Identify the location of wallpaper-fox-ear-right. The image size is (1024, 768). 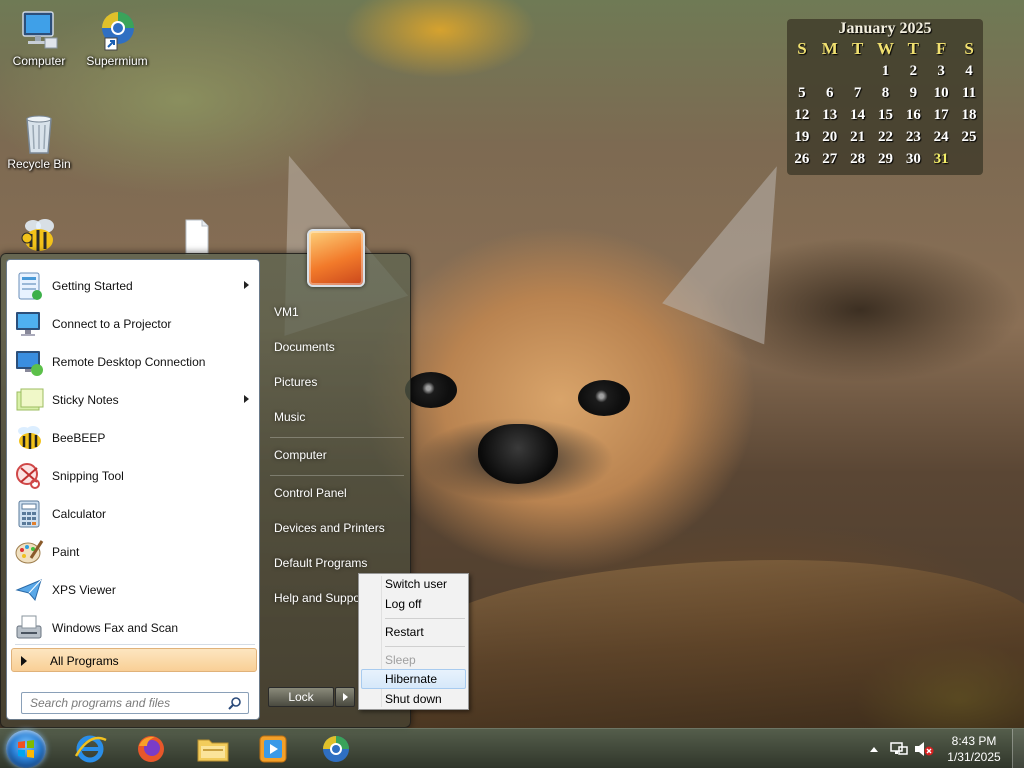
(745, 245).